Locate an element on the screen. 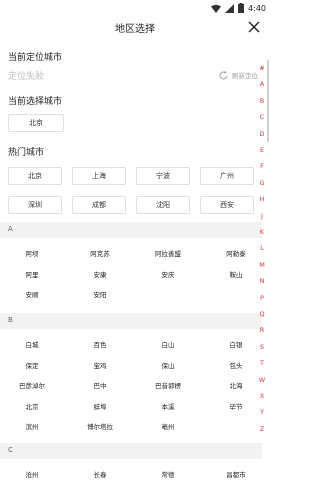 This screenshot has height=480, width=320. selected-city-title: 当前选择城市 is located at coordinates (35, 102).